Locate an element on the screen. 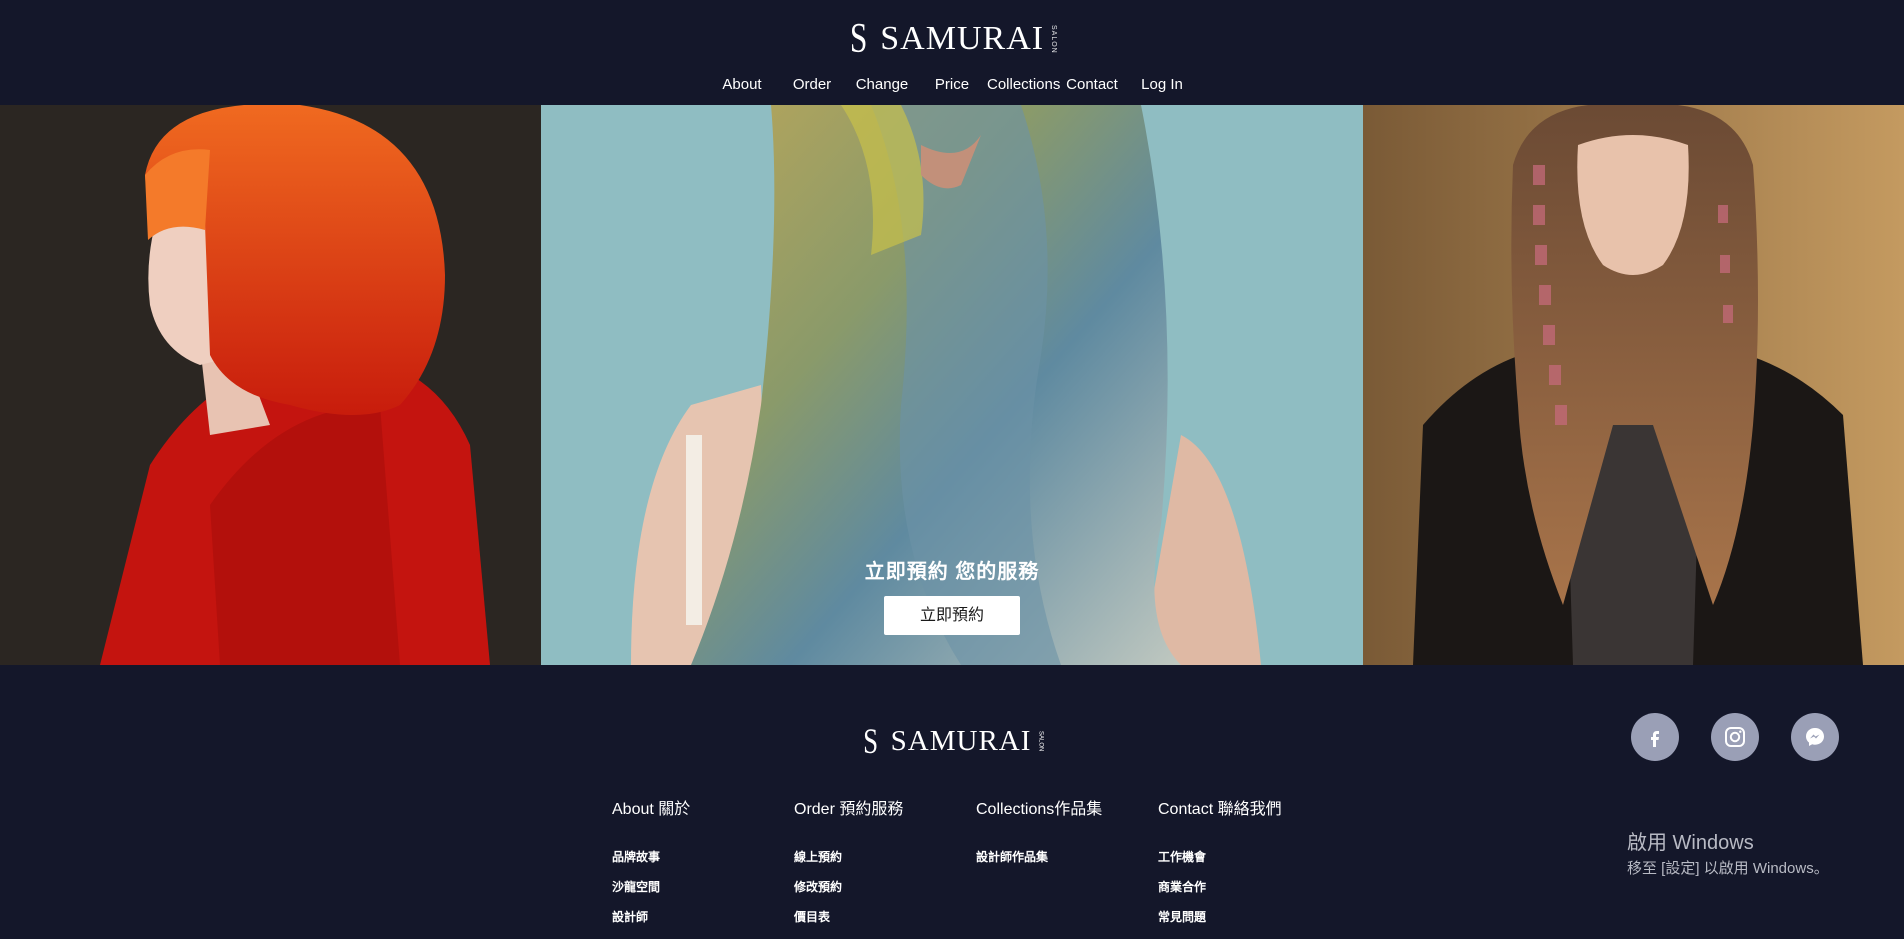  footer-link-price-list: 價目表 is located at coordinates (884, 924).